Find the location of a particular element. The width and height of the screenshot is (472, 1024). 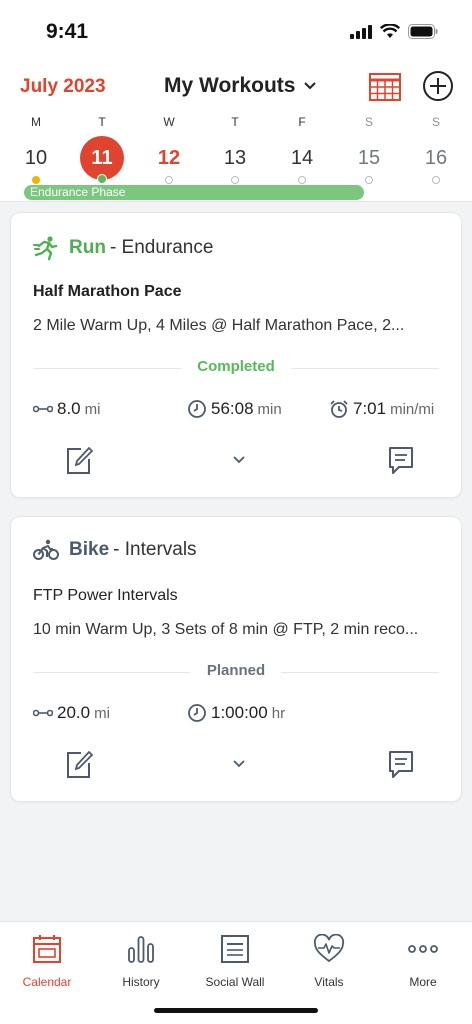

tab-social-wall: Social Wall is located at coordinates (235, 961).